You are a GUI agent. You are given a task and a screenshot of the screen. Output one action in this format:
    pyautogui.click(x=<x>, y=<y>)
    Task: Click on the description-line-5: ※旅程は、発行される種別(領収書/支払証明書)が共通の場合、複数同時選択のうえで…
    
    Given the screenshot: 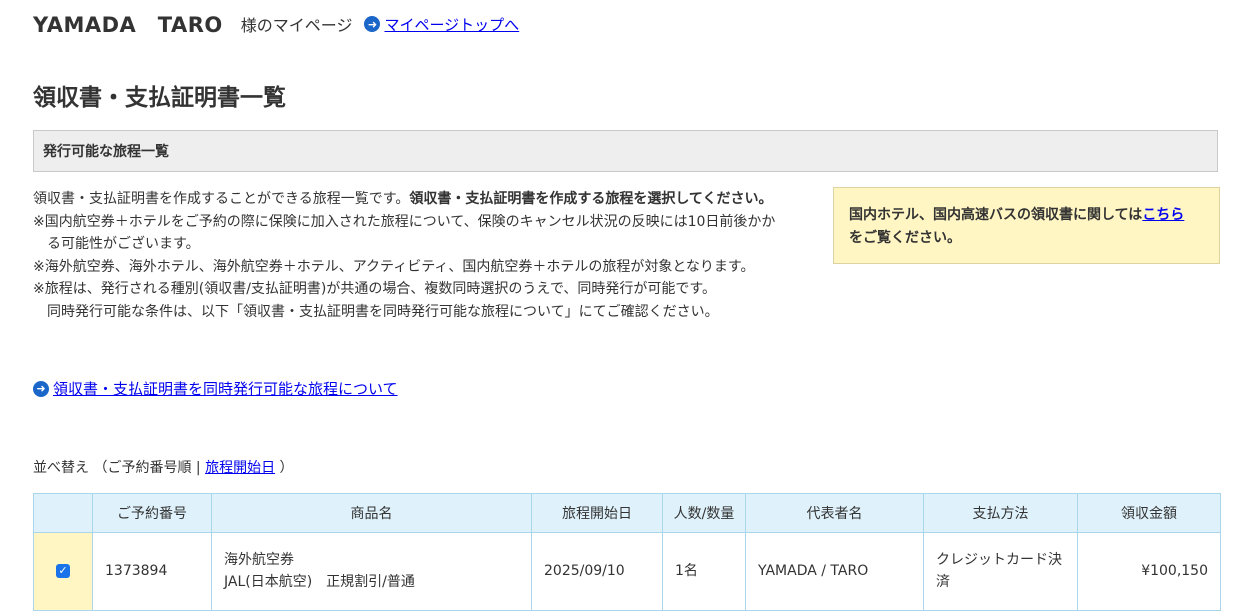 What is the action you would take?
    pyautogui.click(x=374, y=289)
    